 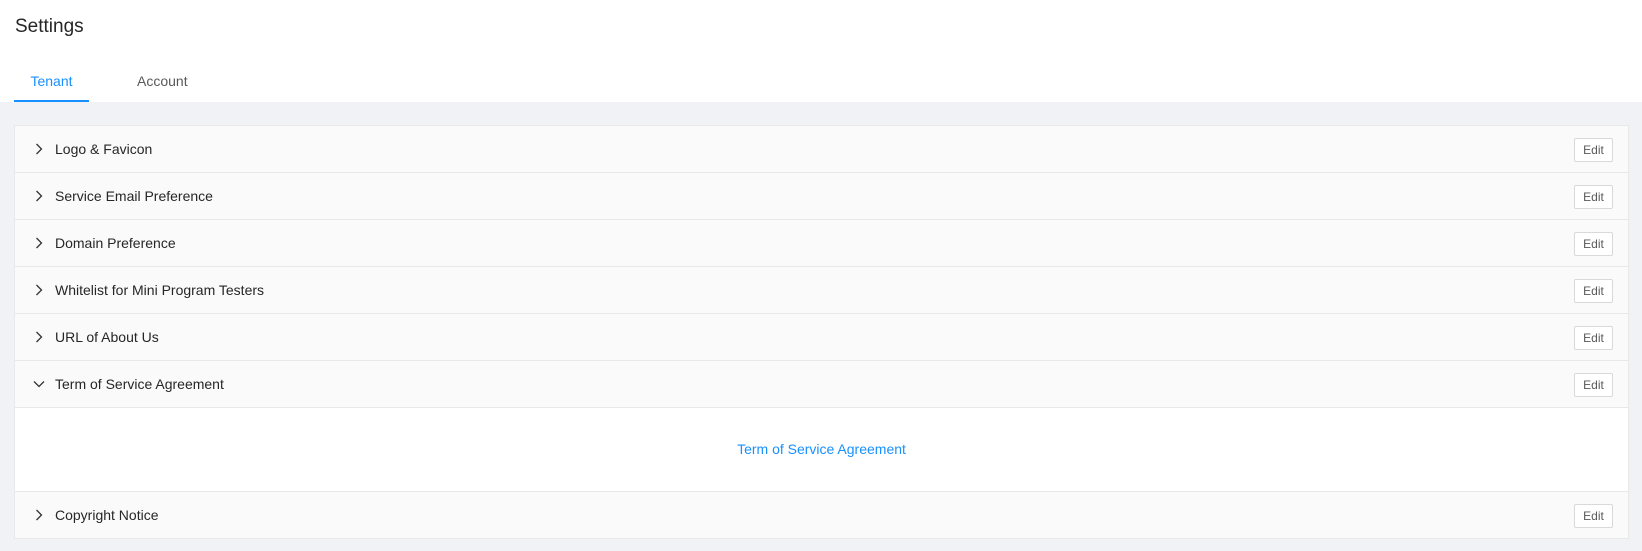 What do you see at coordinates (1593, 385) in the screenshot?
I see `edit-term-of-service-button: Edit` at bounding box center [1593, 385].